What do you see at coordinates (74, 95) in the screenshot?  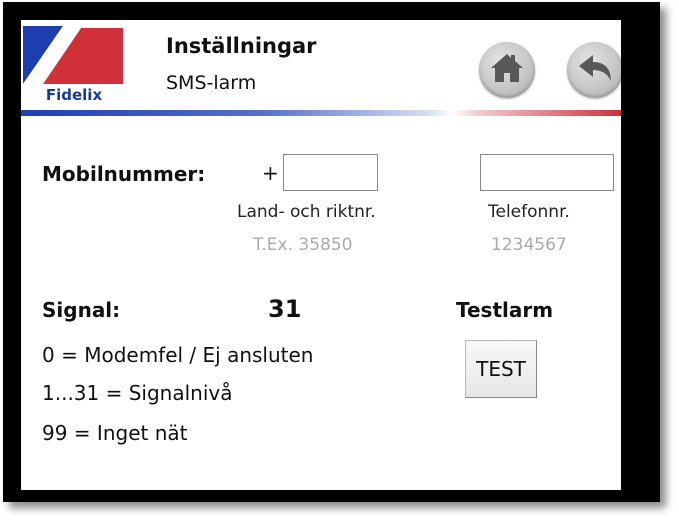 I see `logo-text: Fidelix` at bounding box center [74, 95].